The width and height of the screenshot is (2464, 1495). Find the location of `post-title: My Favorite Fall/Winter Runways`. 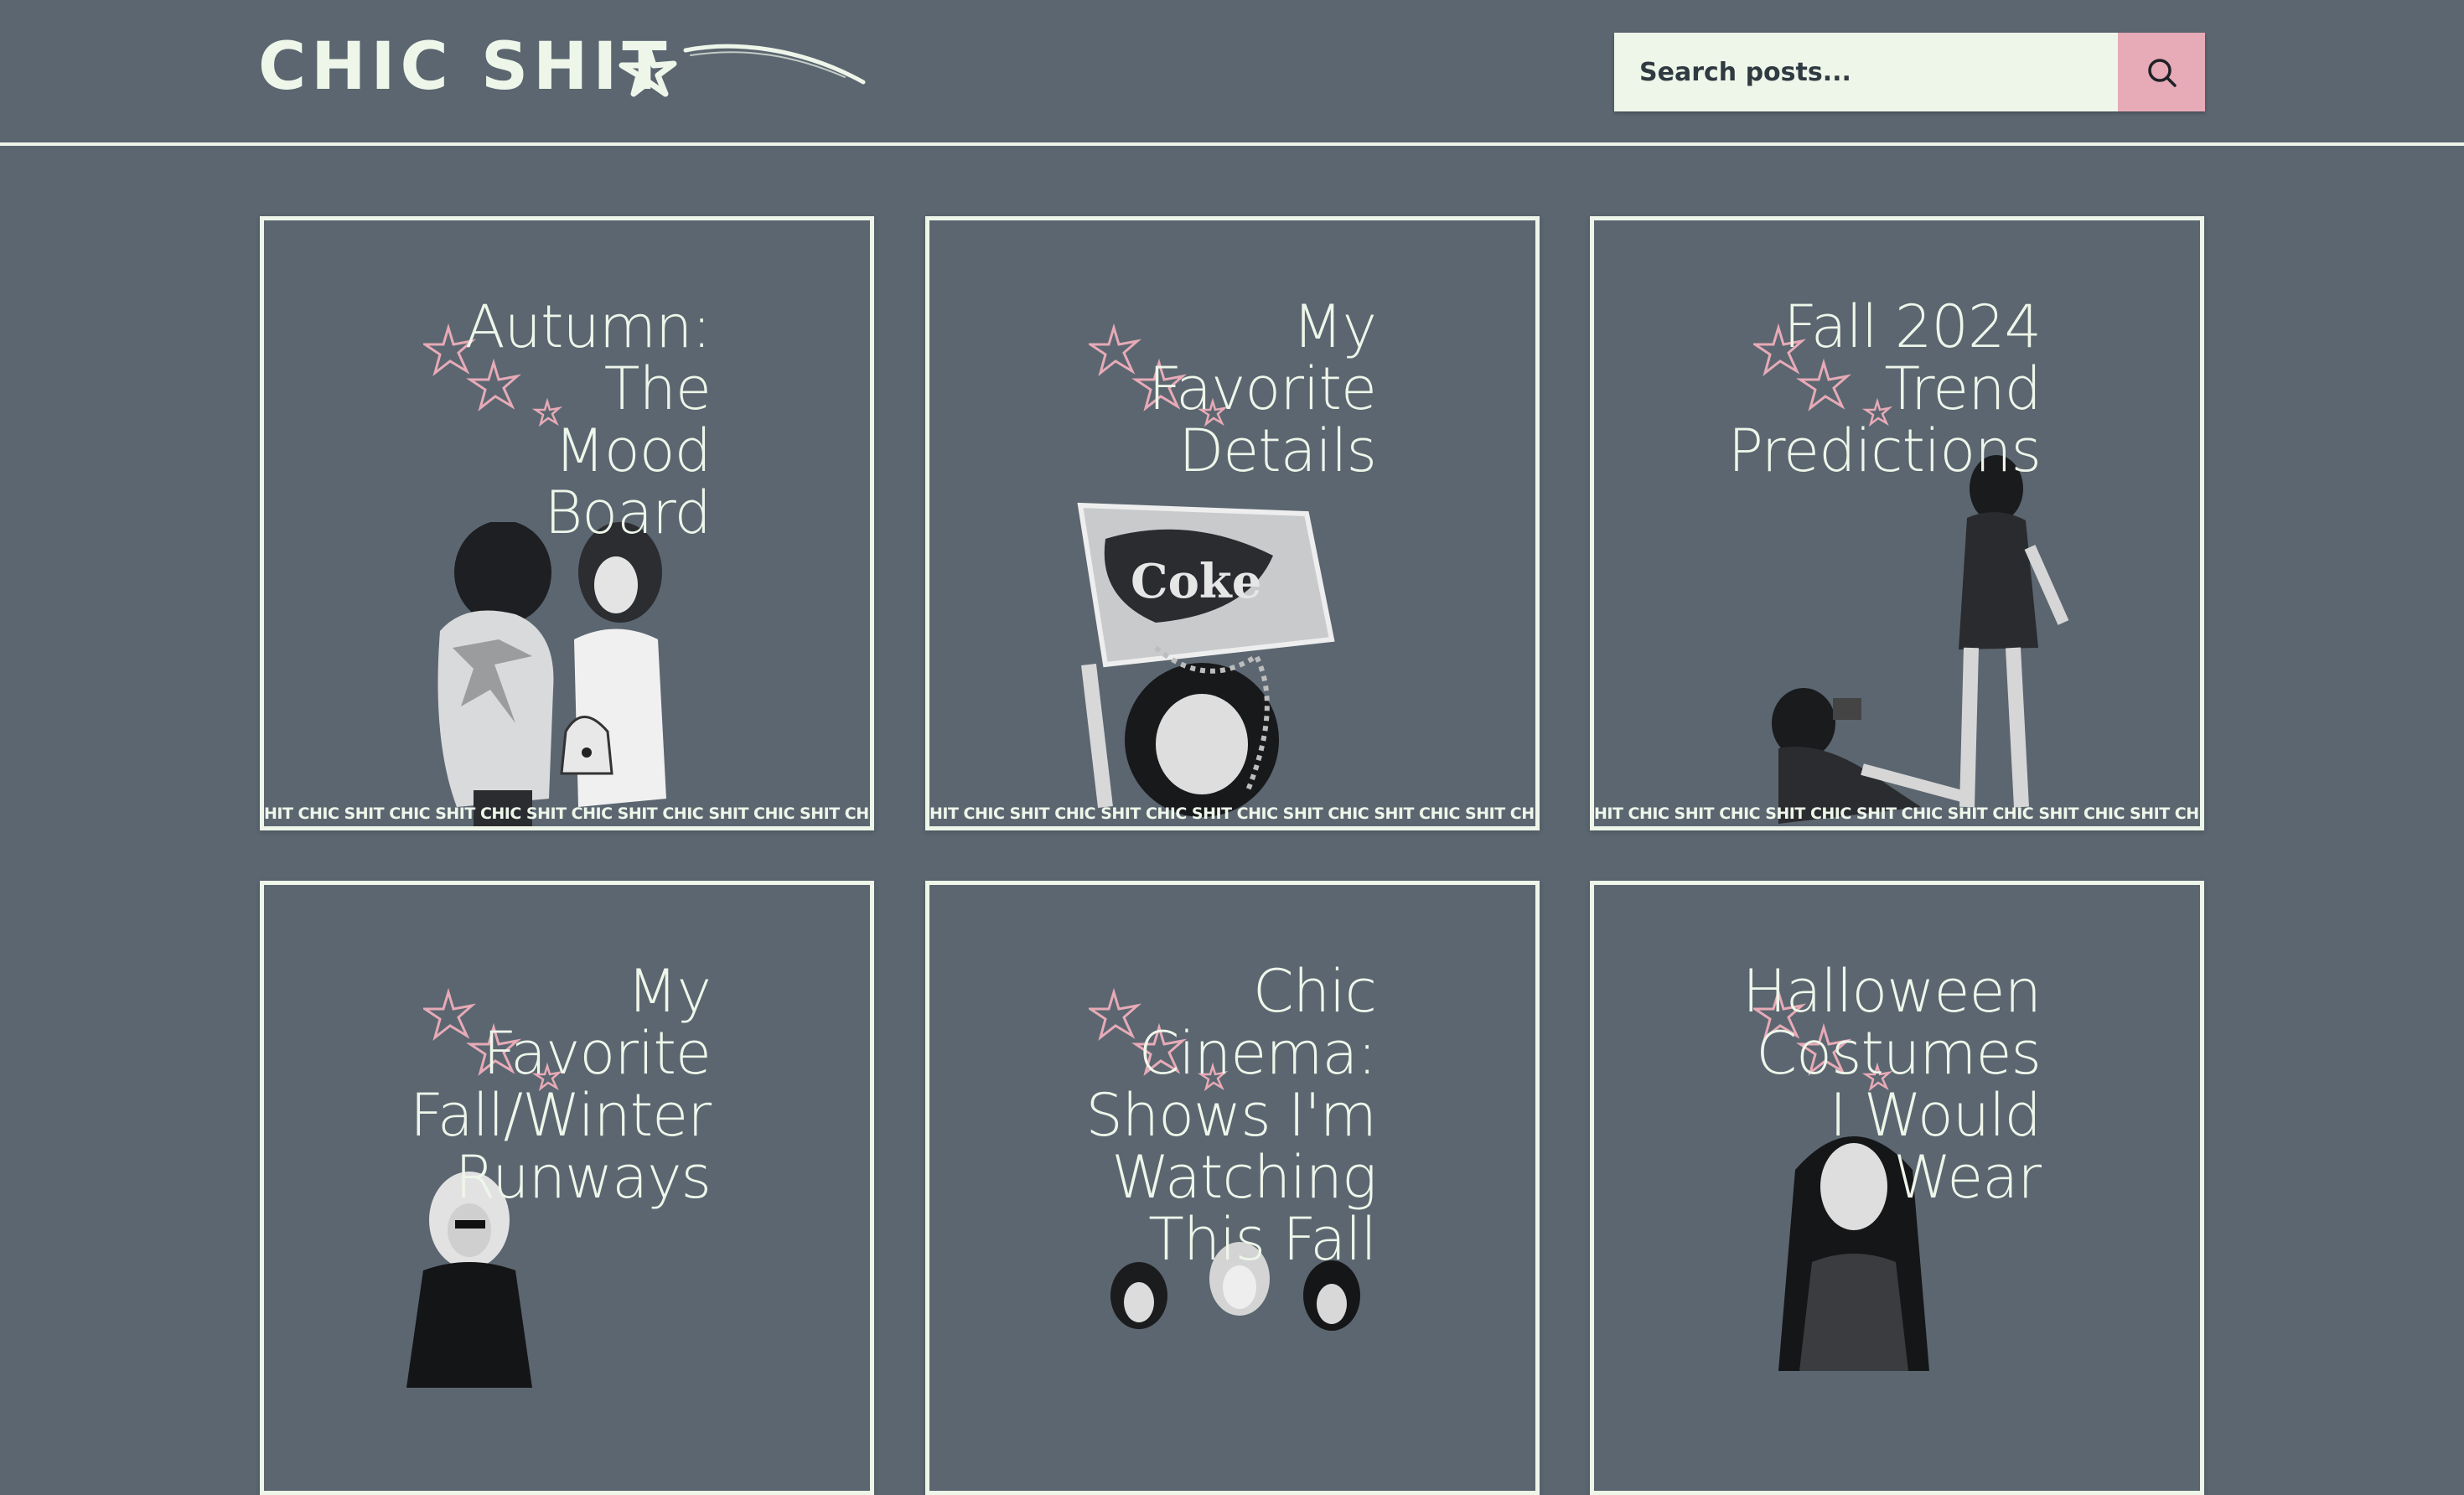

post-title: My Favorite Fall/Winter Runways is located at coordinates (531, 1084).